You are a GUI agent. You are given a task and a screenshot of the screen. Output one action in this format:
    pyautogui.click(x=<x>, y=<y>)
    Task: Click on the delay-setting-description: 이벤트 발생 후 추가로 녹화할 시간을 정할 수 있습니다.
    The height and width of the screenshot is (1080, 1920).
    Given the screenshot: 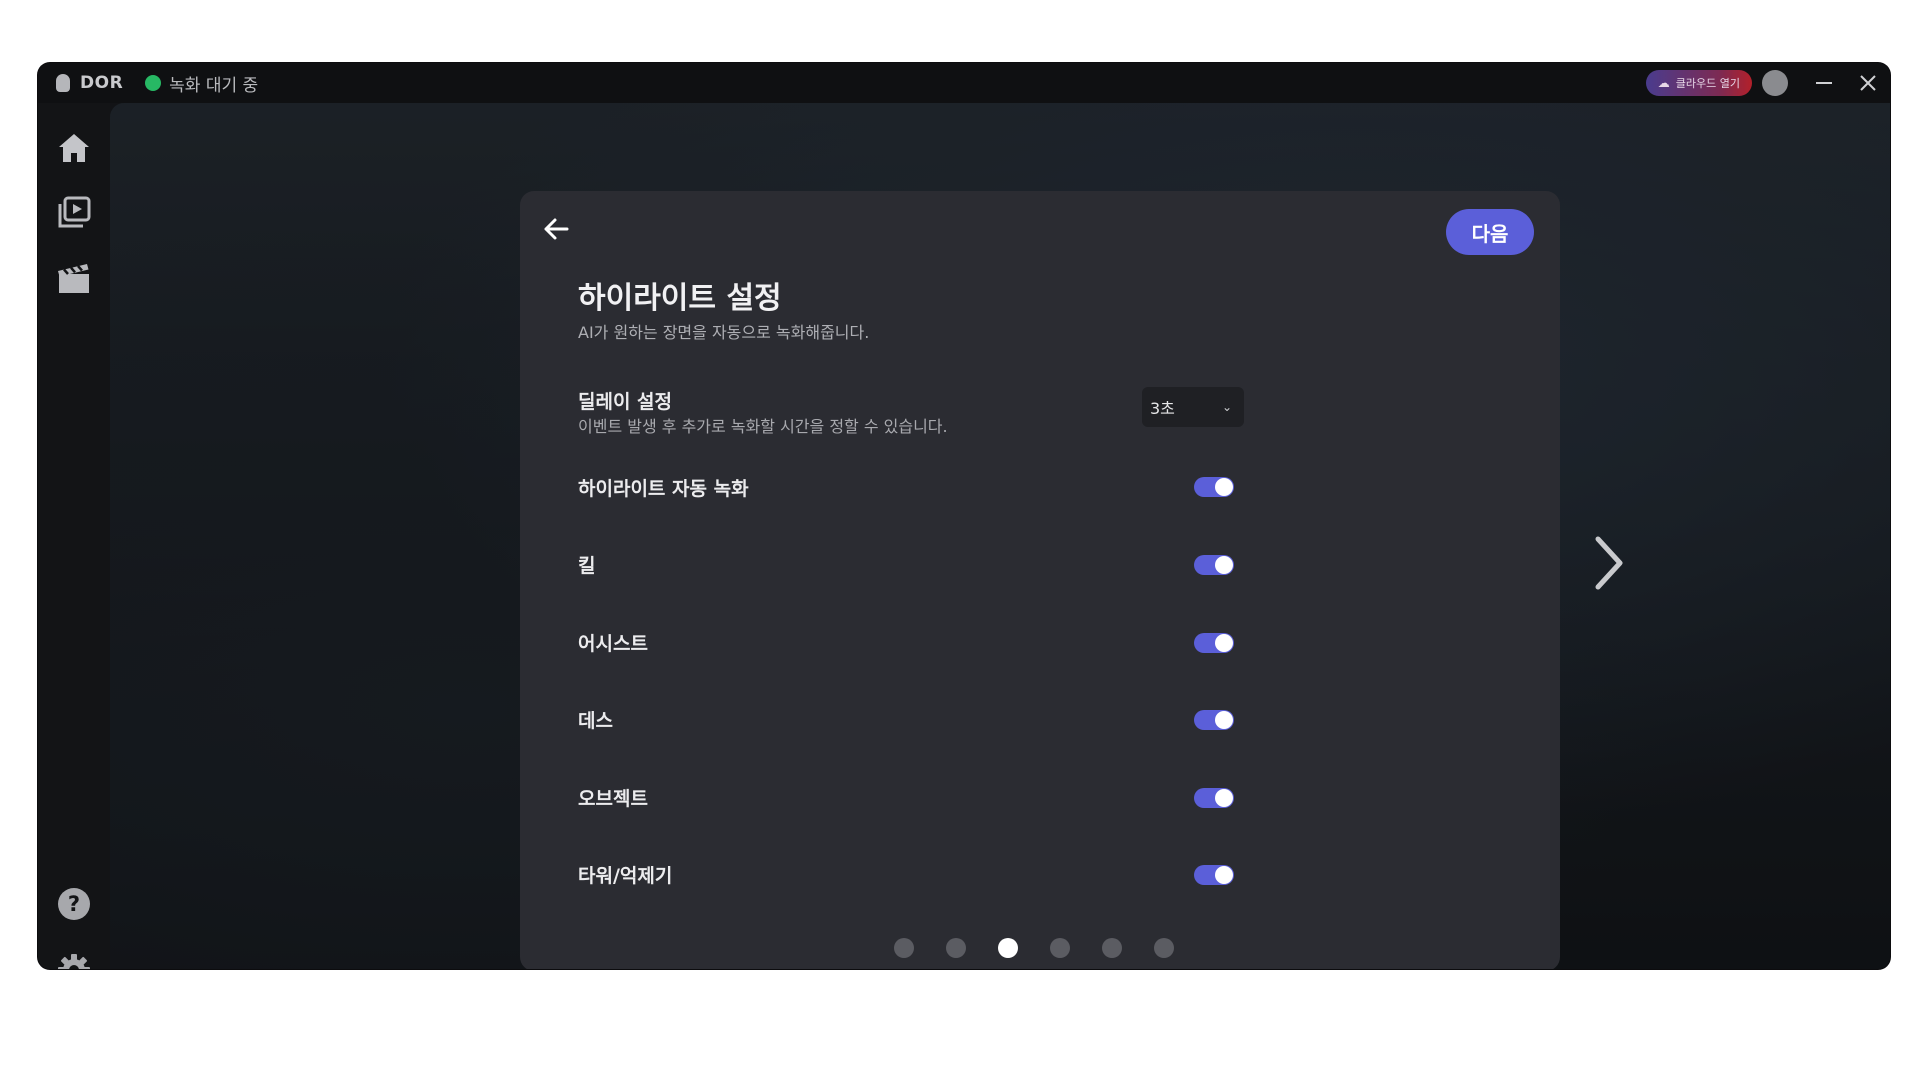 What is the action you would take?
    pyautogui.click(x=763, y=426)
    